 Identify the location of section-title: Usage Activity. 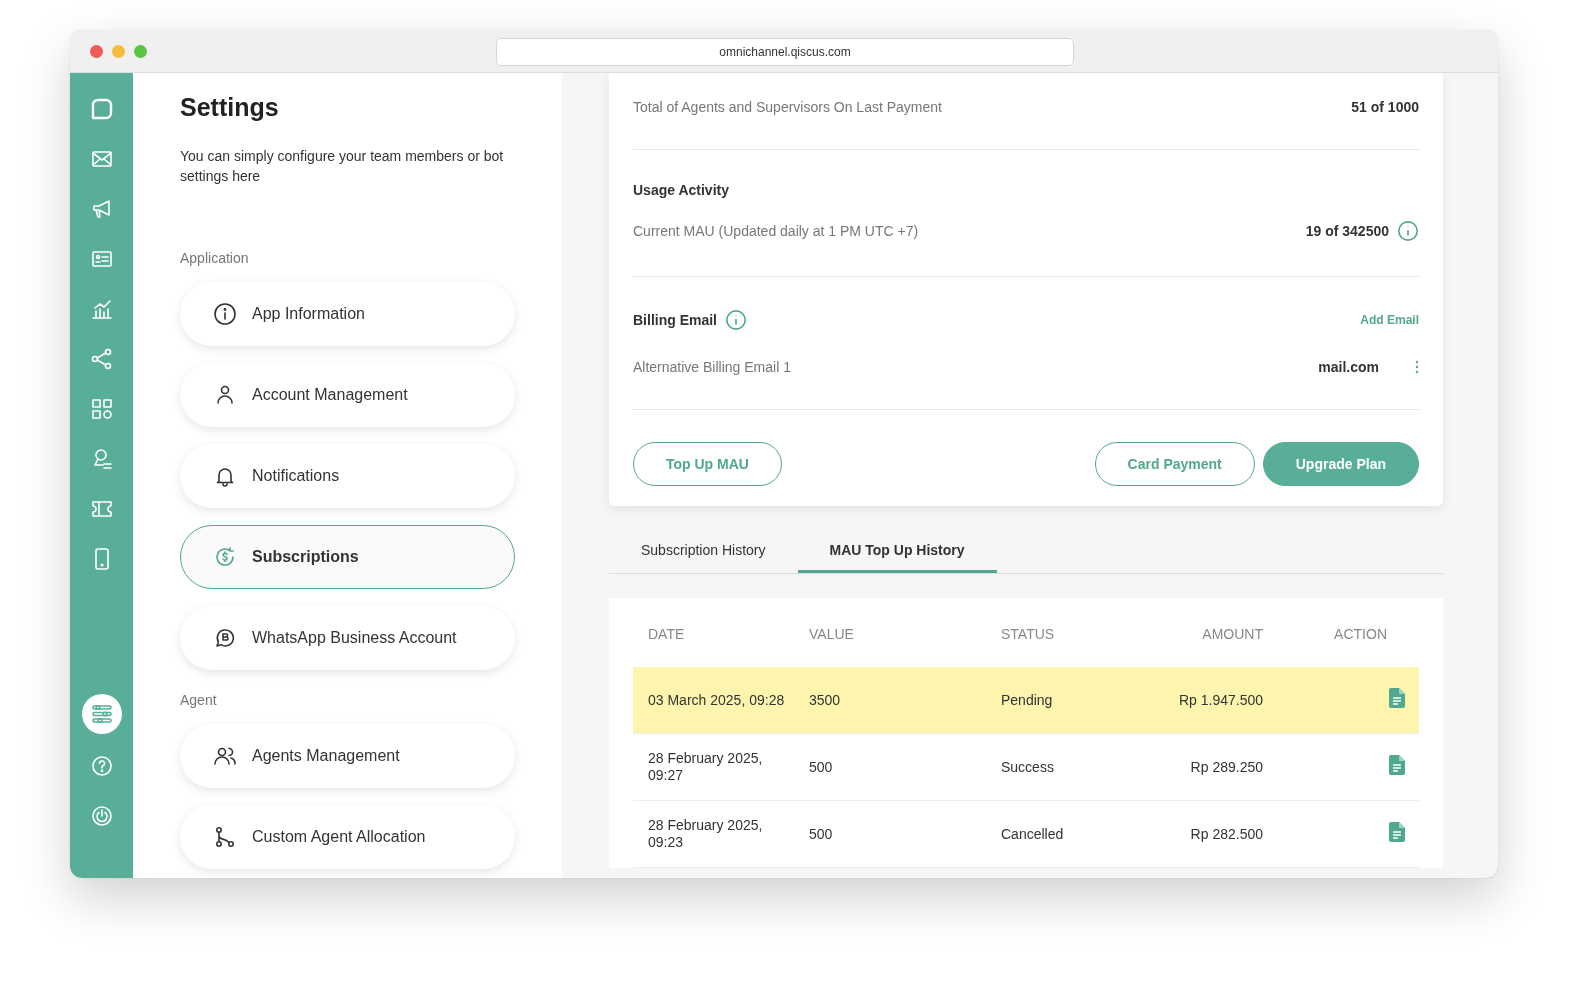
(681, 190).